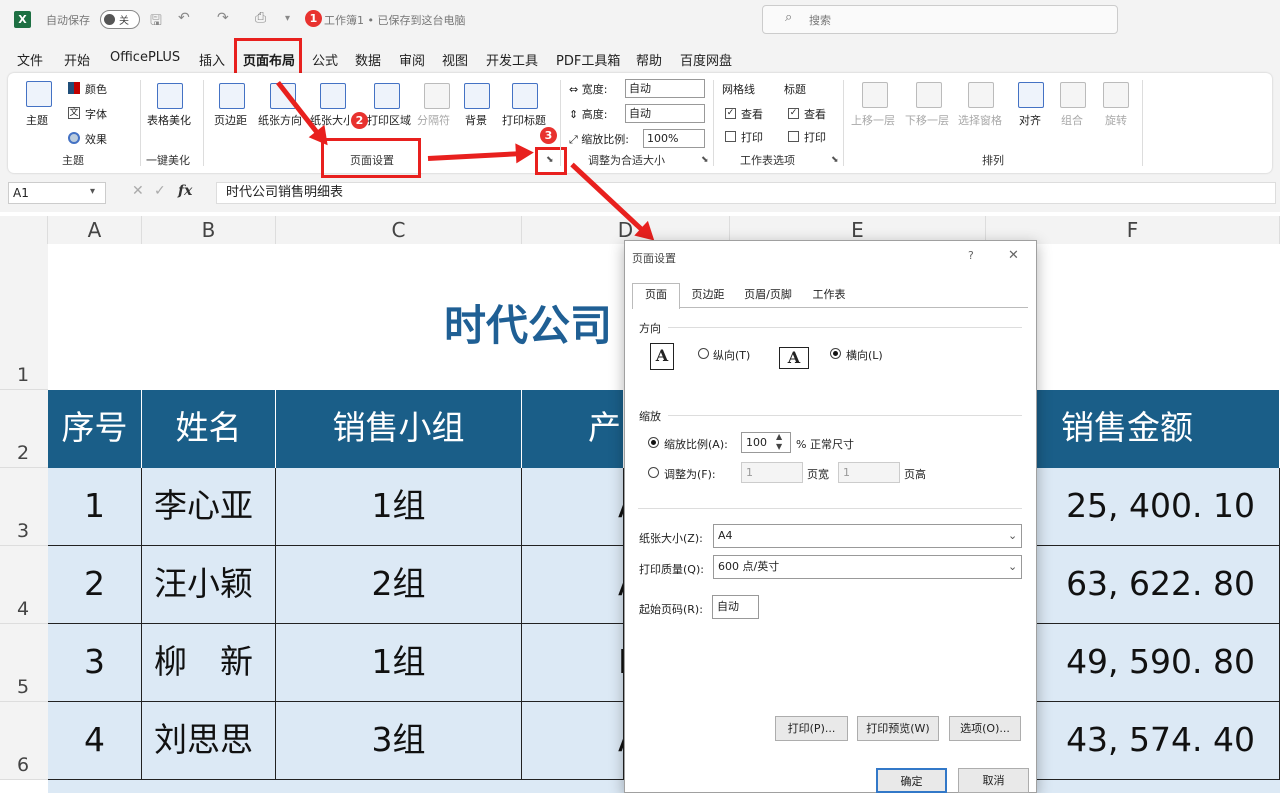 This screenshot has height=793, width=1280. Describe the element at coordinates (77, 59) in the screenshot. I see `tab-home: 开始` at that location.